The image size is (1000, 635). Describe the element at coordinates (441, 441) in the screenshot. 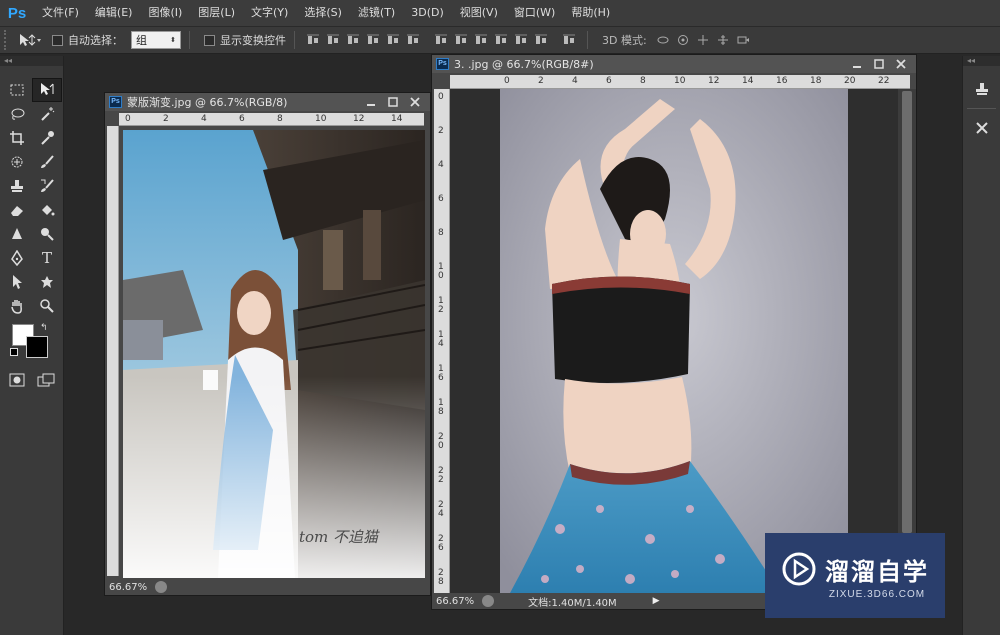

I see `ruler-tick-label: 20` at that location.